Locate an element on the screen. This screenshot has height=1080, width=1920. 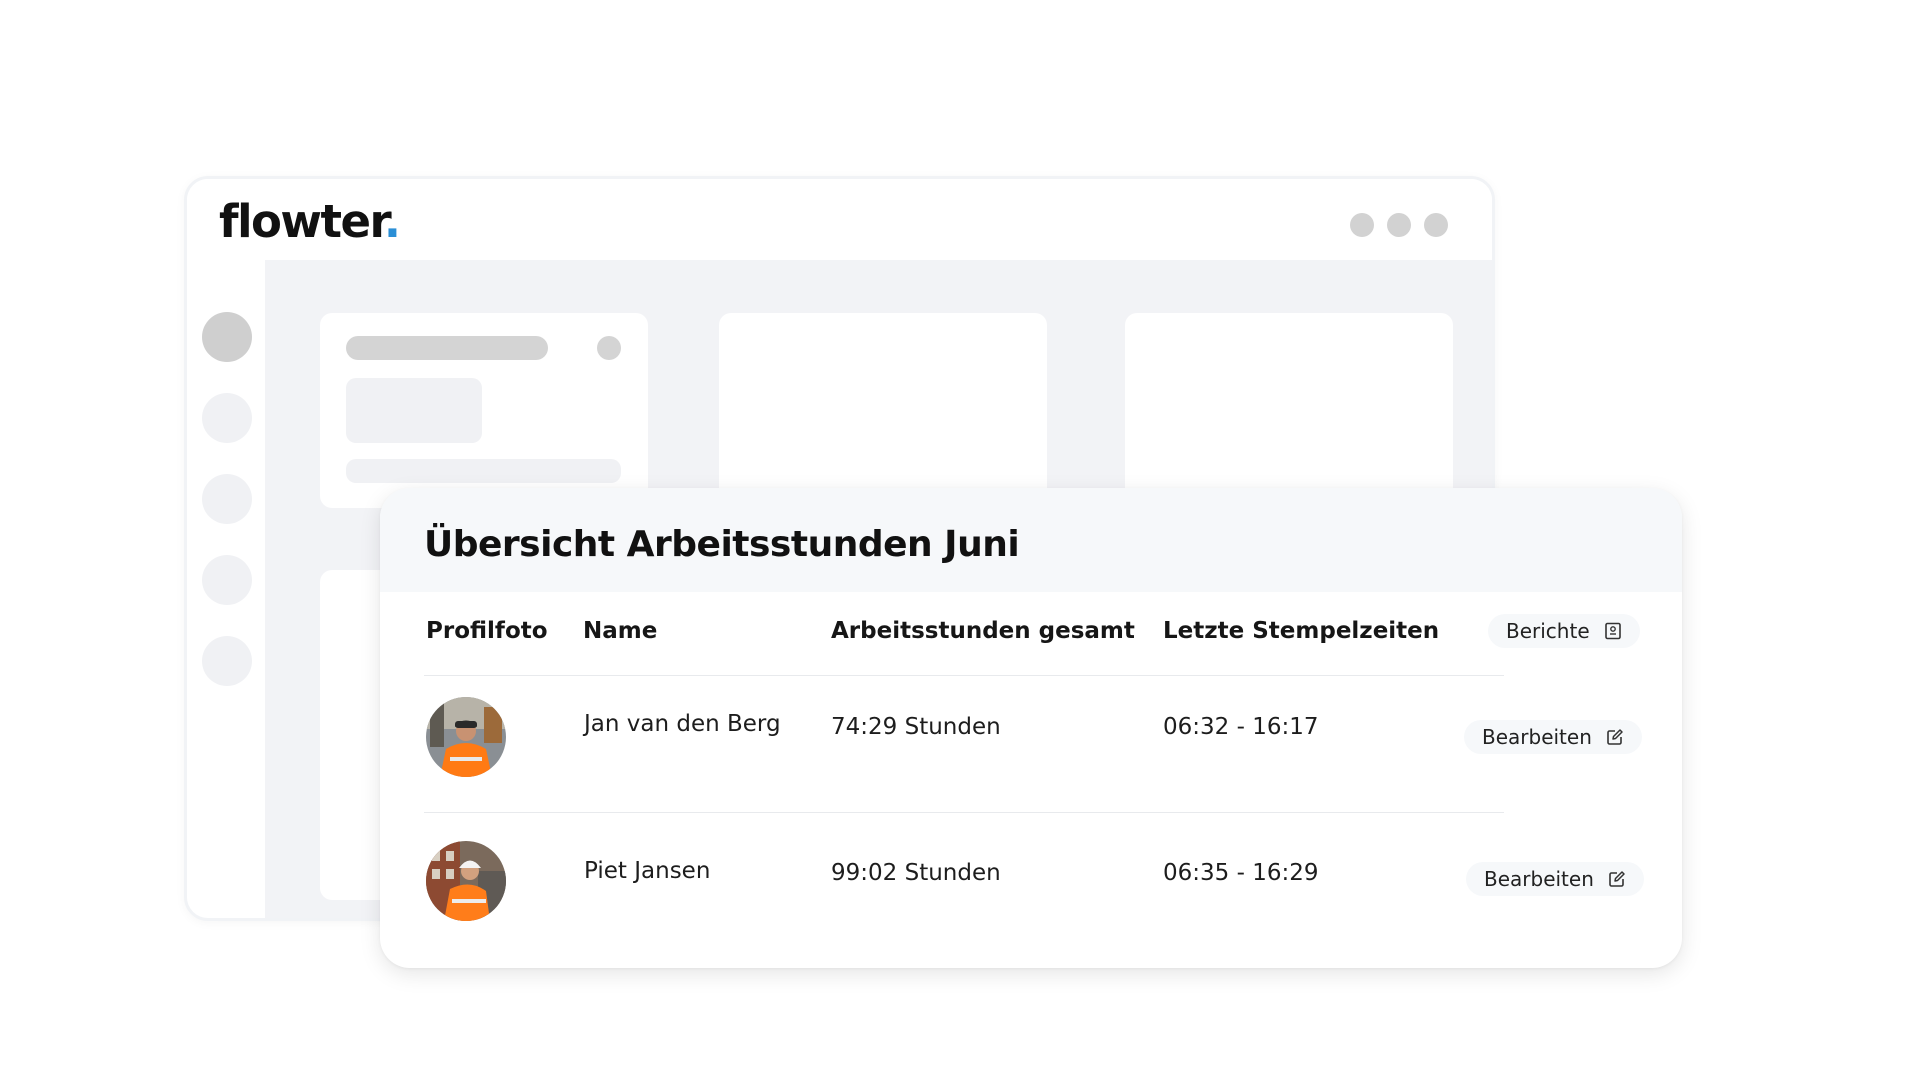
worker-photo-piet is located at coordinates (466, 881).